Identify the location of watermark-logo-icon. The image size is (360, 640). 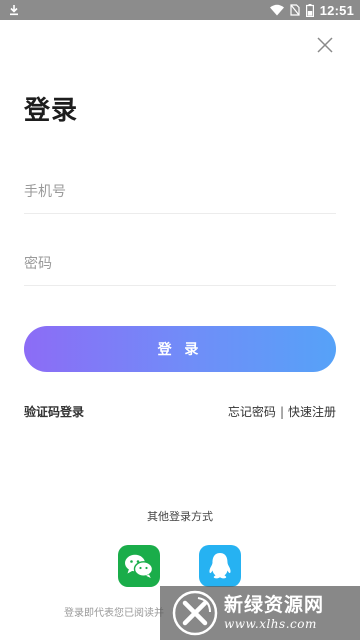
(195, 613).